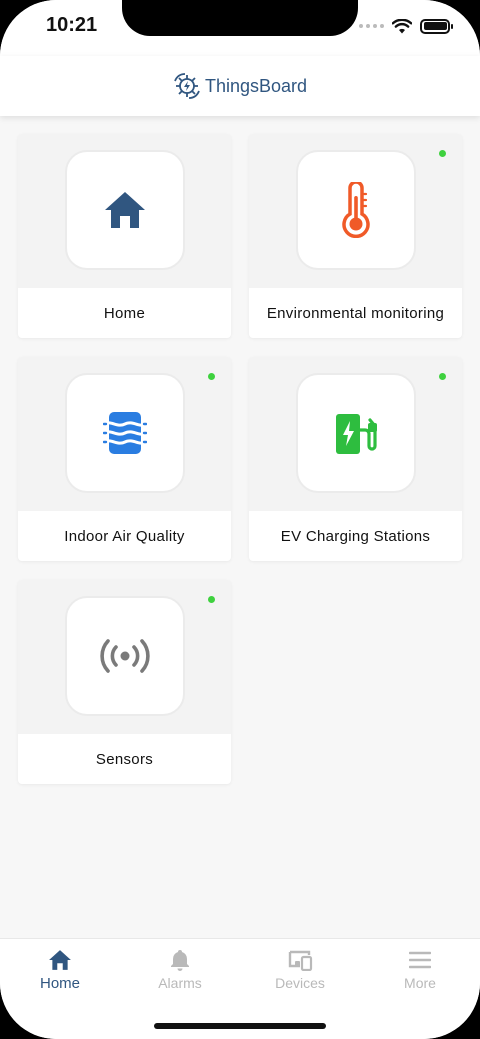 The image size is (480, 1039). I want to click on nav-tab-alarms: Alarms, so click(180, 977).